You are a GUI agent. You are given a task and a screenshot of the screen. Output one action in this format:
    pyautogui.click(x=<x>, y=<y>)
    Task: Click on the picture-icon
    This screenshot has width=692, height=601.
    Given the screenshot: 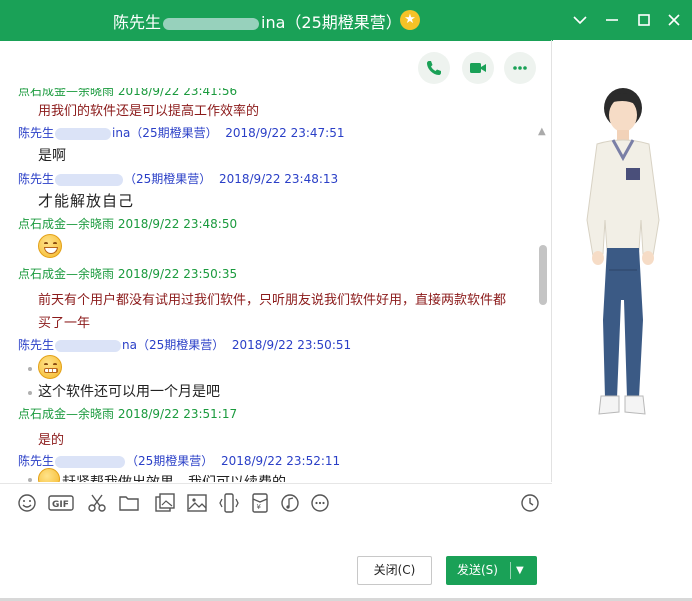 What is the action you would take?
    pyautogui.click(x=197, y=503)
    